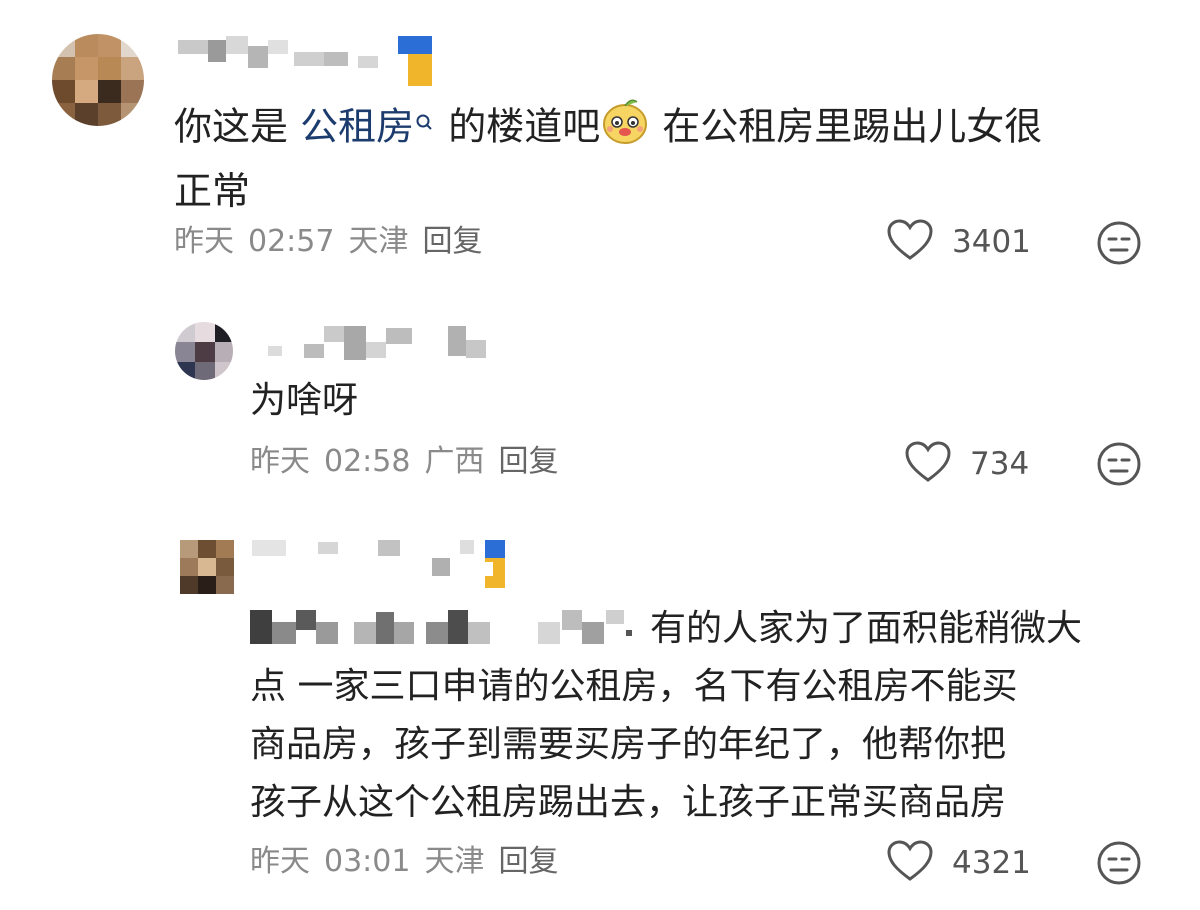  What do you see at coordinates (304, 400) in the screenshot?
I see `comment-text: 为啥呀` at bounding box center [304, 400].